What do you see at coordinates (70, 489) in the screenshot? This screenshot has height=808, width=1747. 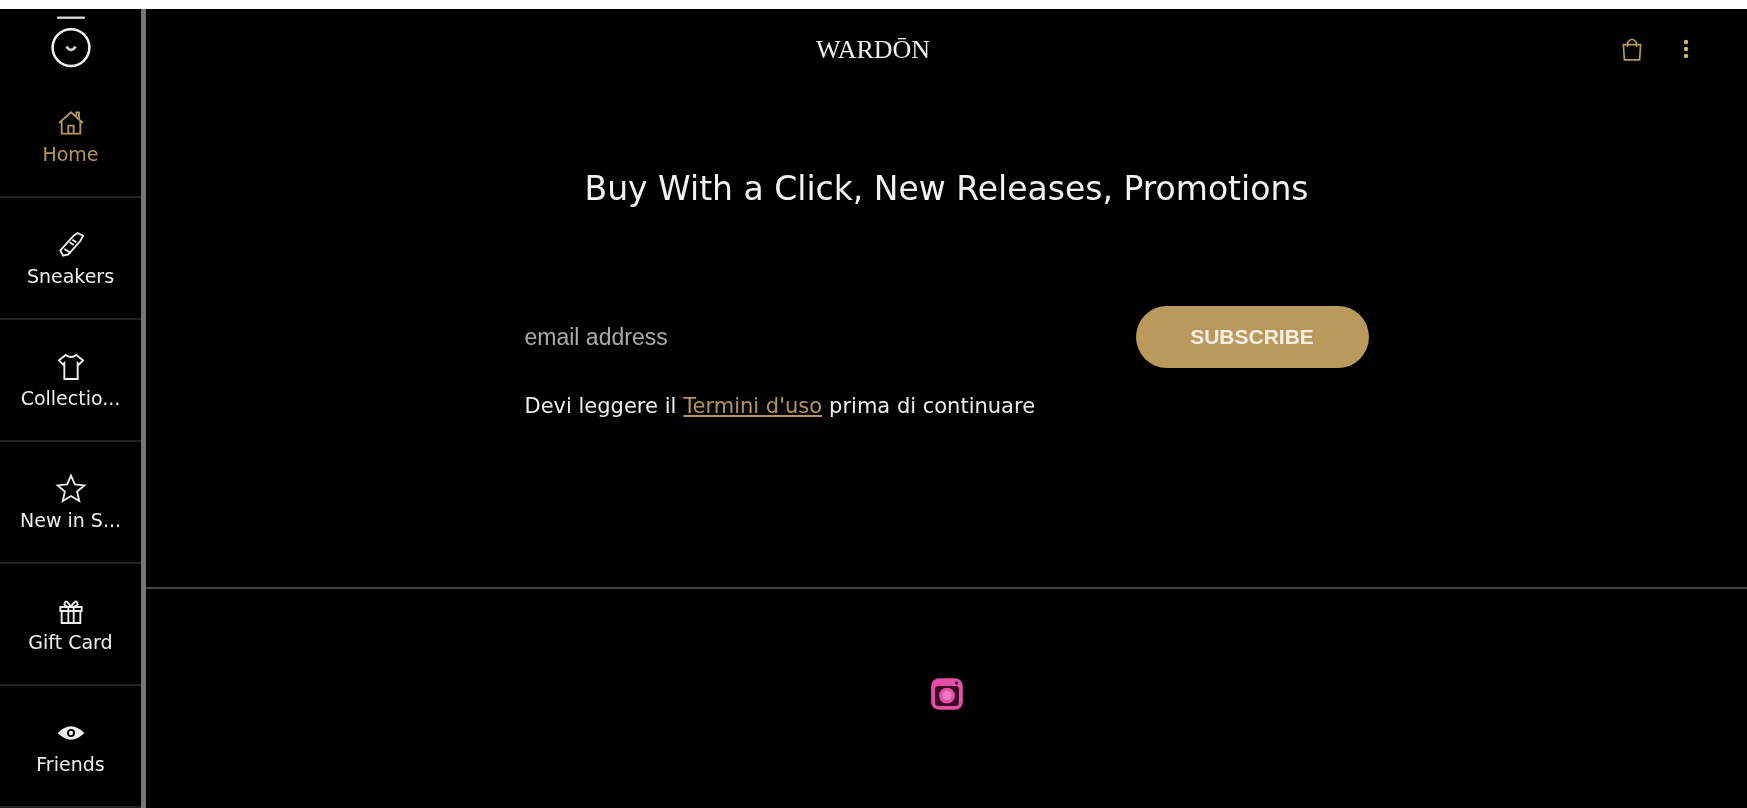 I see `star-icon` at bounding box center [70, 489].